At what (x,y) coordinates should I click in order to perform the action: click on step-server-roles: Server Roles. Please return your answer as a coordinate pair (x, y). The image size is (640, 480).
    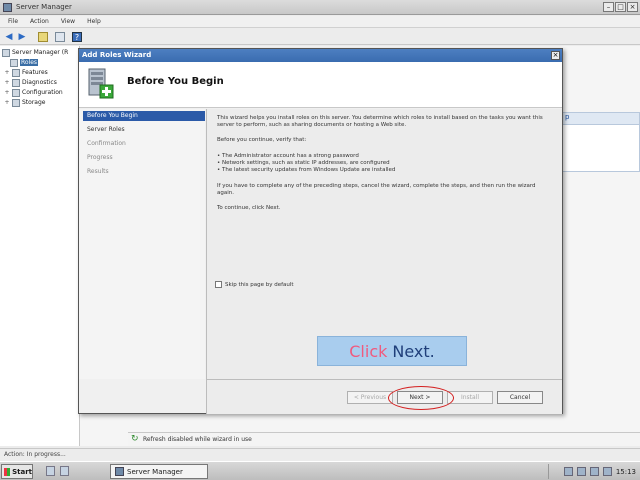
    Looking at the image, I should click on (144, 130).